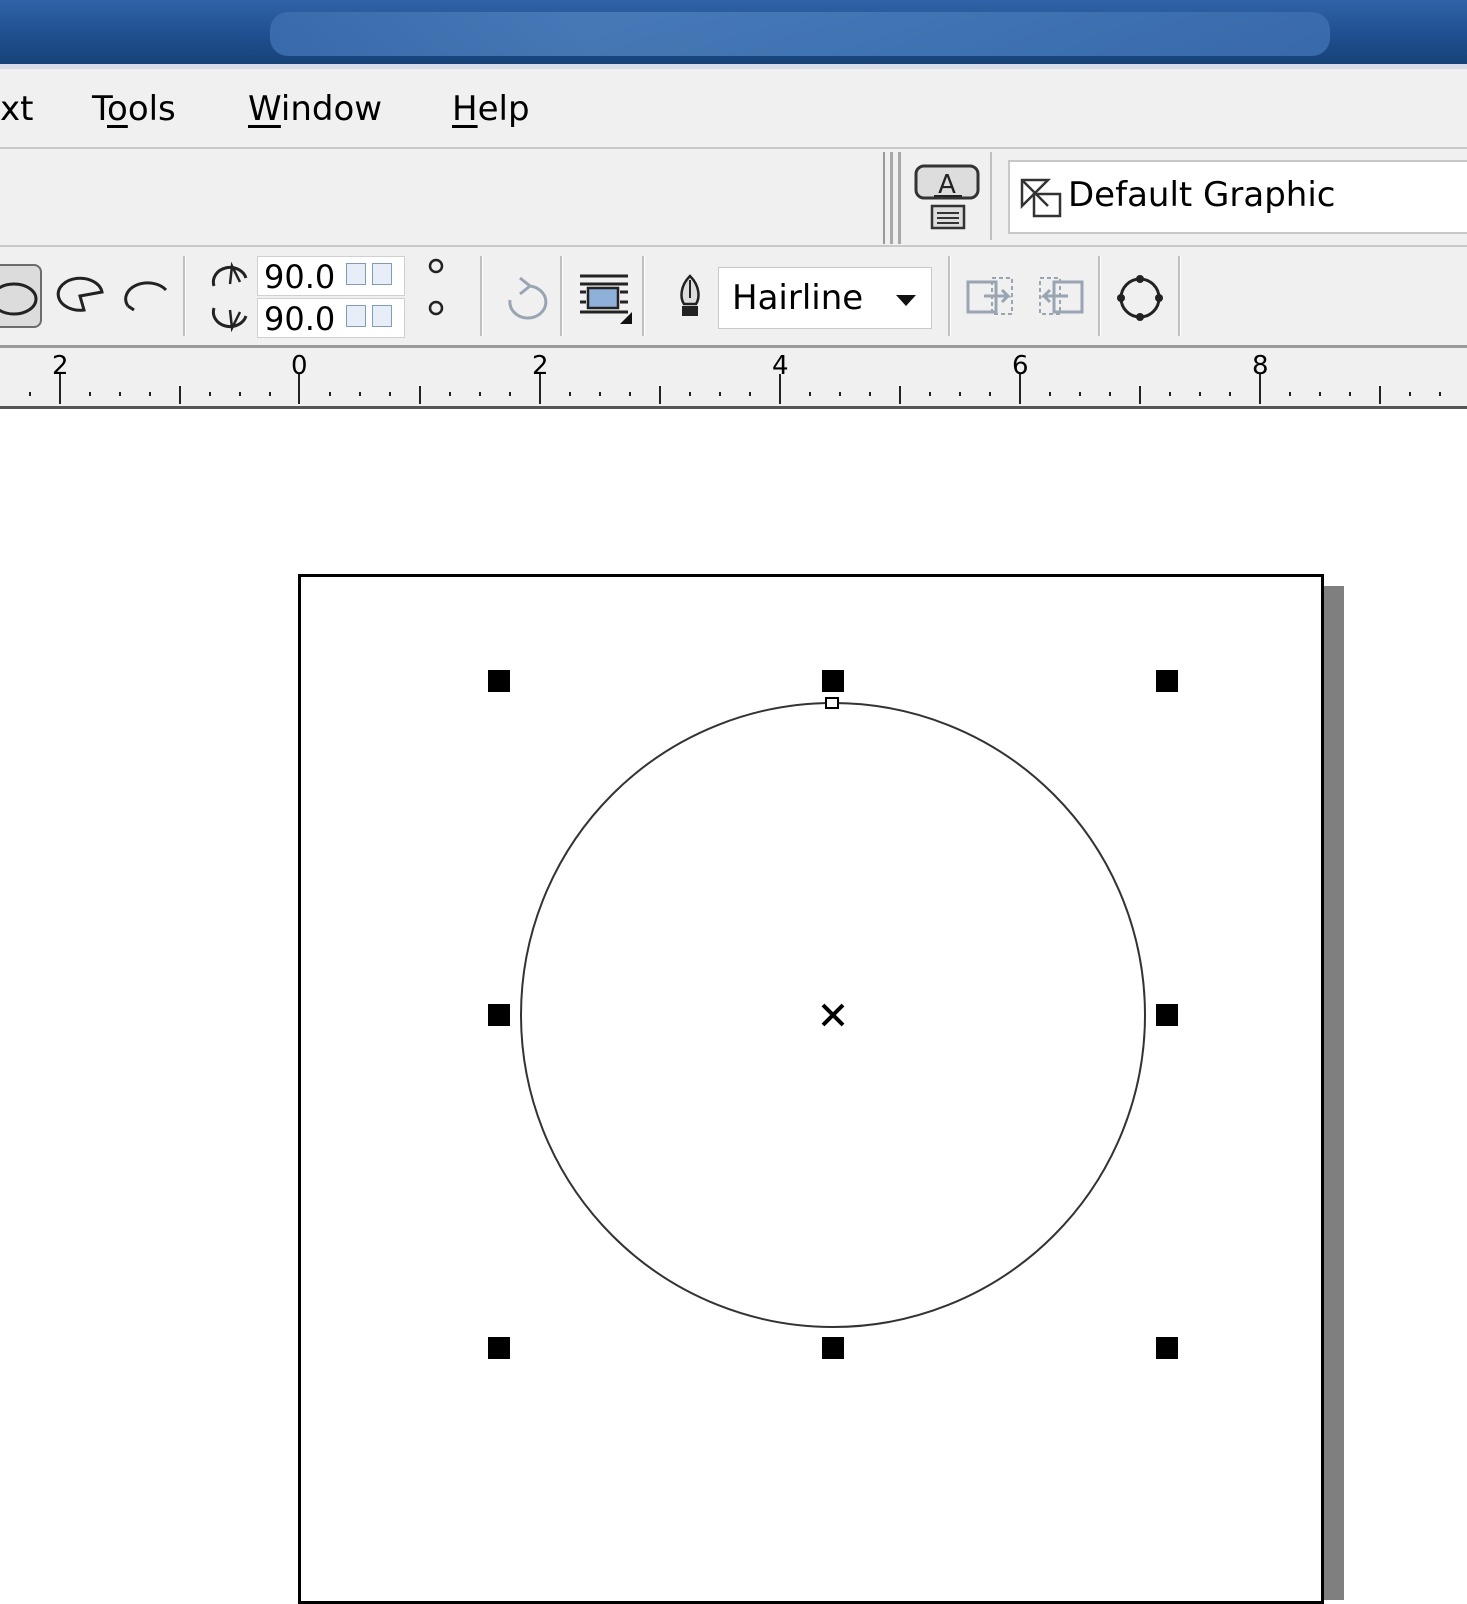 This screenshot has height=1604, width=1467. What do you see at coordinates (1062, 298) in the screenshot?
I see `to-back-icon` at bounding box center [1062, 298].